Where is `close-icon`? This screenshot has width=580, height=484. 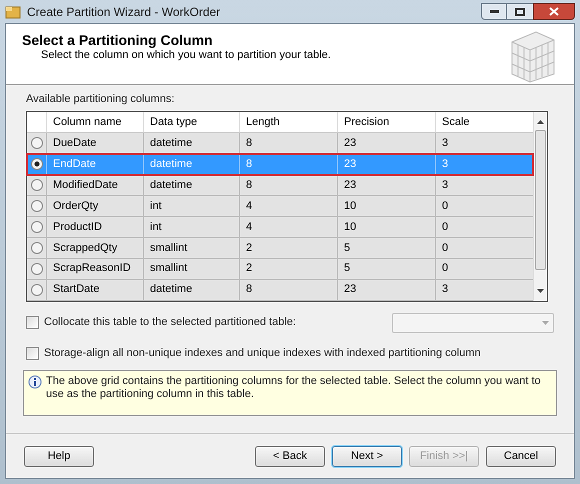 close-icon is located at coordinates (554, 11).